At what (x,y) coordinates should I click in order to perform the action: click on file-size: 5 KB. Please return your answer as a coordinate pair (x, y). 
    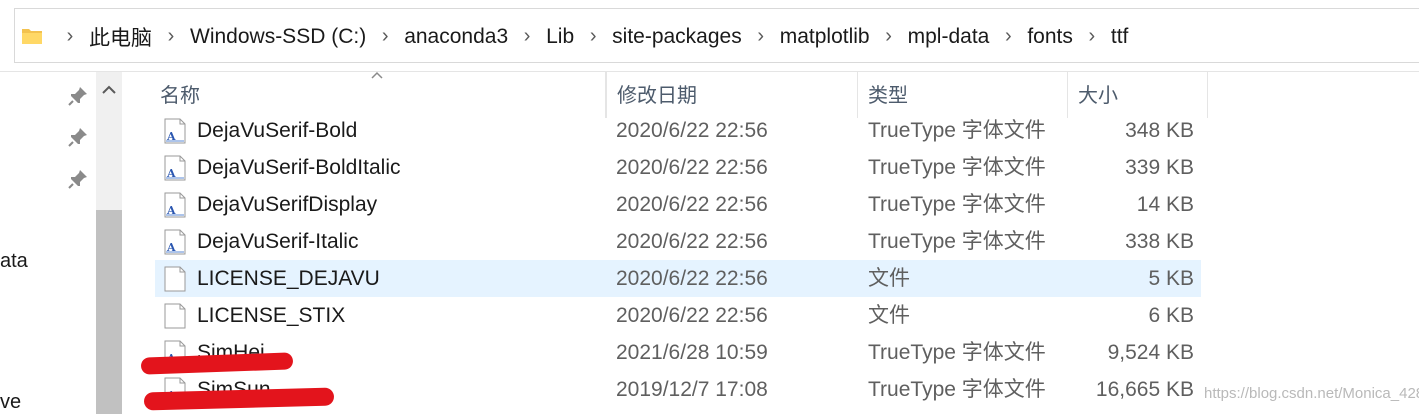
    Looking at the image, I should click on (1171, 278).